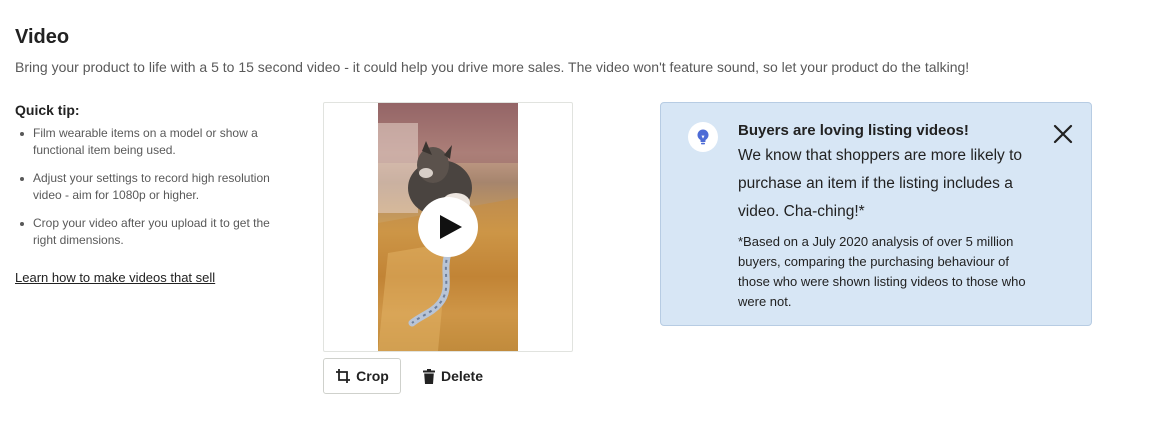 This screenshot has width=1151, height=425. I want to click on delete-button-label: Delete, so click(462, 376).